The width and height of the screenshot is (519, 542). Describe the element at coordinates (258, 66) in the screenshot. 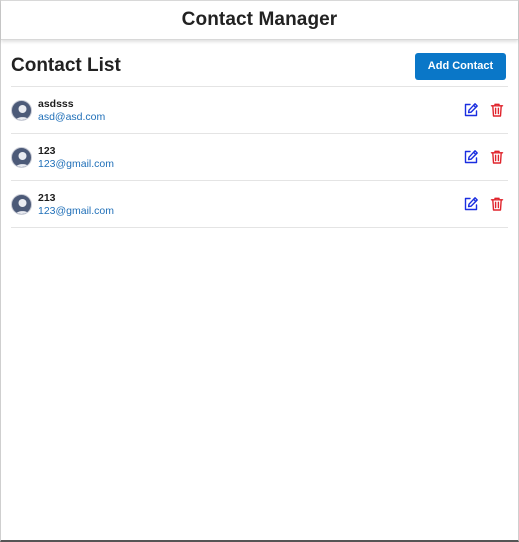

I see `list-header: Contact List Add Contact` at that location.